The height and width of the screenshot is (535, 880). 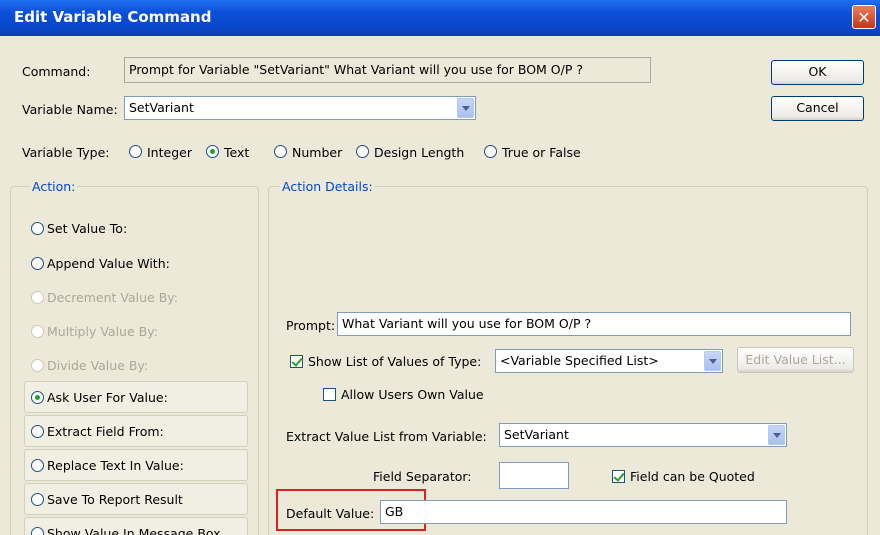 What do you see at coordinates (37, 365) in the screenshot?
I see `action-divide-radio` at bounding box center [37, 365].